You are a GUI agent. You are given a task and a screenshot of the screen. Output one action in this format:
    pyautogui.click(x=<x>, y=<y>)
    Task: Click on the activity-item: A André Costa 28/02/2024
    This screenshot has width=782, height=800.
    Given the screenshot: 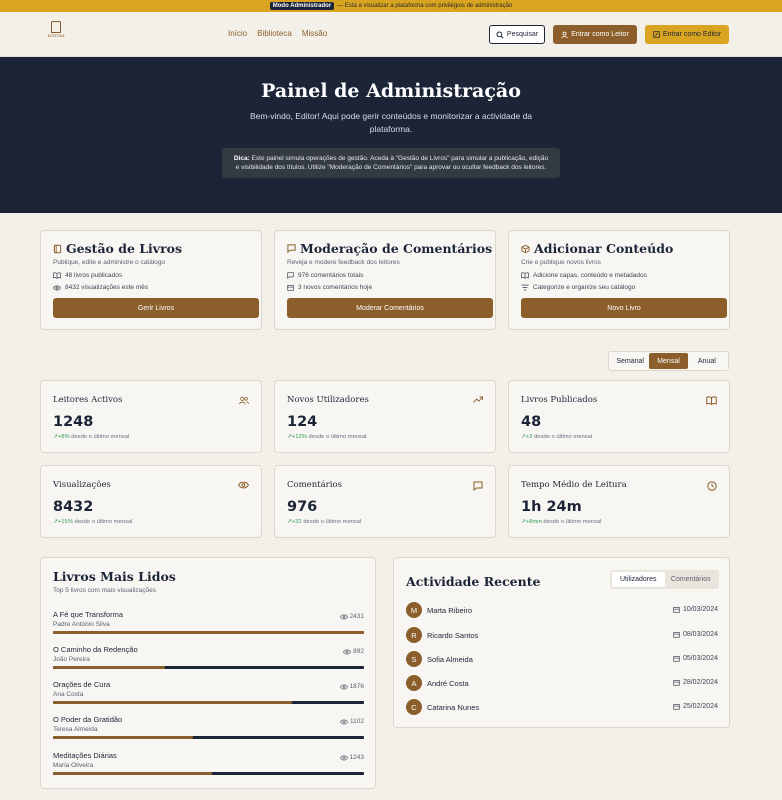 What is the action you would take?
    pyautogui.click(x=562, y=684)
    